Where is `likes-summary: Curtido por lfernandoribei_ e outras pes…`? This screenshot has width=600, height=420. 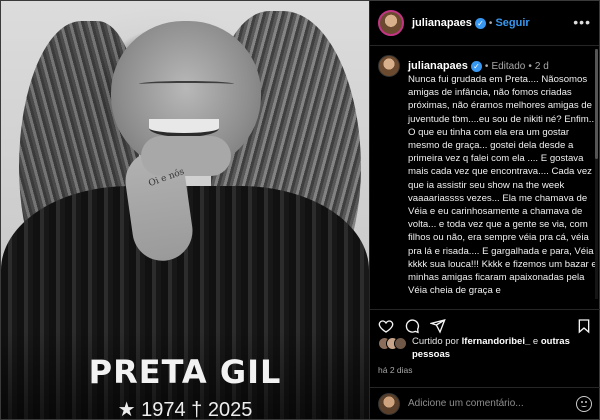
likes-summary: Curtido por lfernandoribei_ e outras pes… is located at coordinates (488, 348).